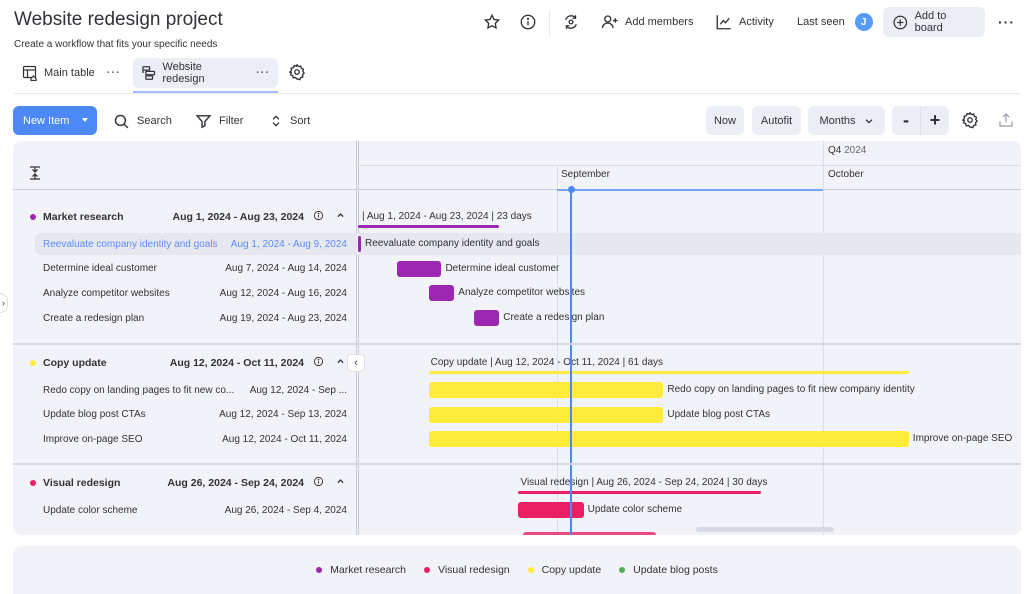 The height and width of the screenshot is (594, 1024). Describe the element at coordinates (647, 22) in the screenshot. I see `add-members-button: Add members` at that location.